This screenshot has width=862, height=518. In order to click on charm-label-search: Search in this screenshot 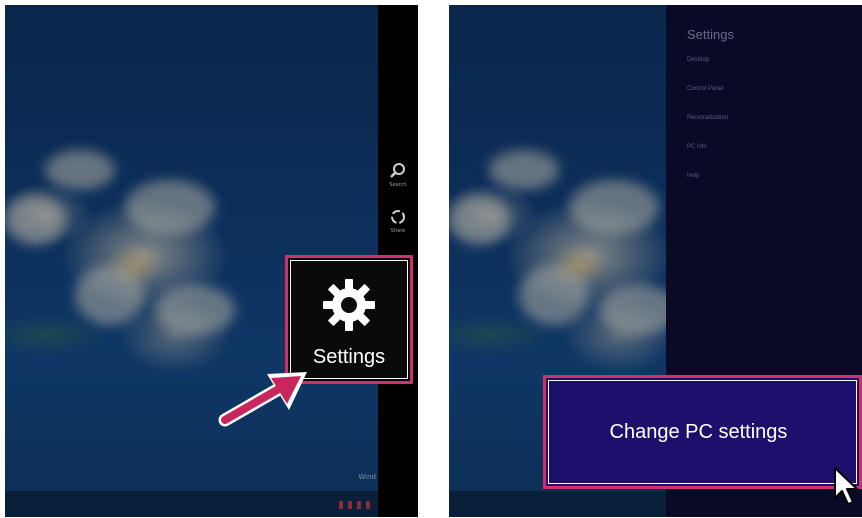, I will do `click(398, 185)`.